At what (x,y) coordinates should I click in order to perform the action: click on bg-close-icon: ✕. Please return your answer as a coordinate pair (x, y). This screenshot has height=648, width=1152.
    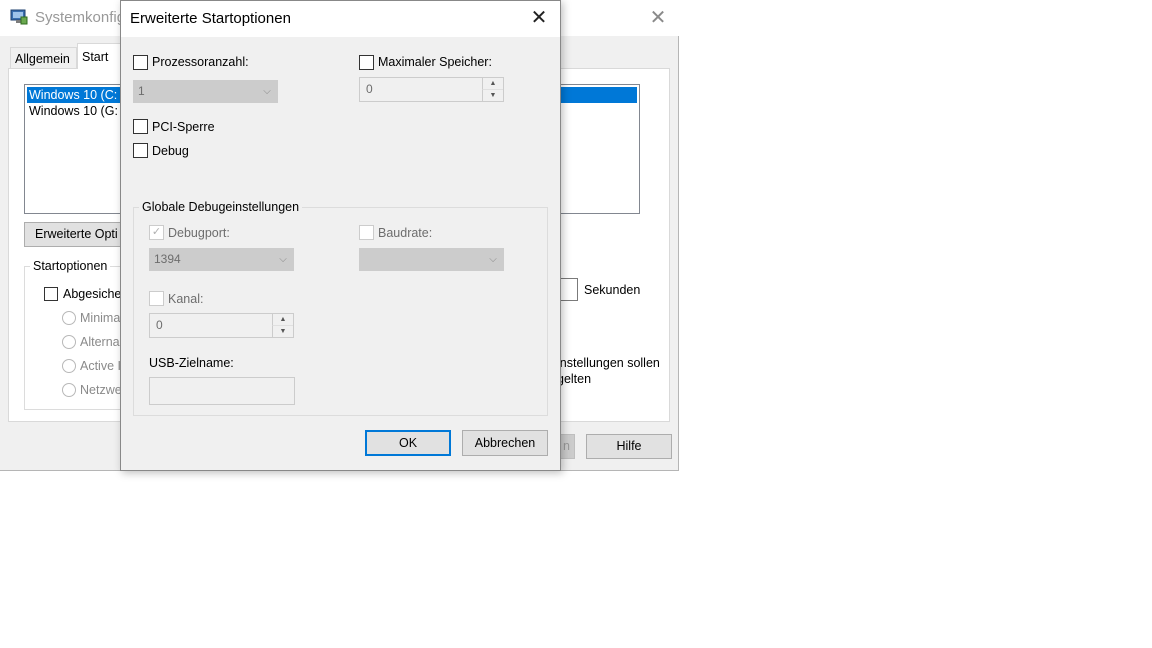
    Looking at the image, I should click on (658, 18).